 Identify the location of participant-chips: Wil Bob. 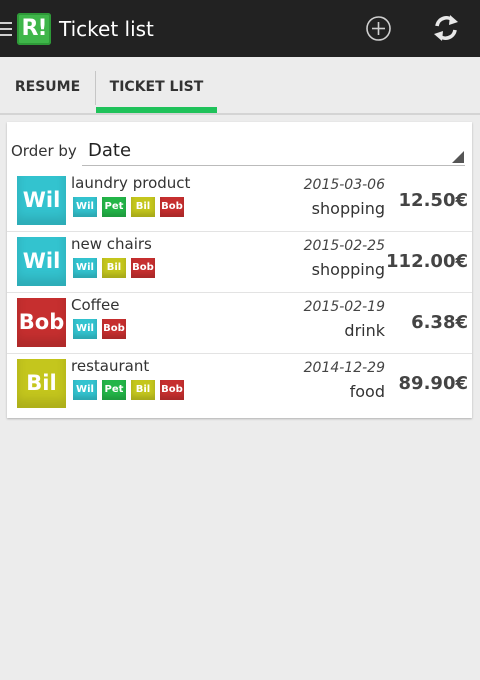
(99, 329).